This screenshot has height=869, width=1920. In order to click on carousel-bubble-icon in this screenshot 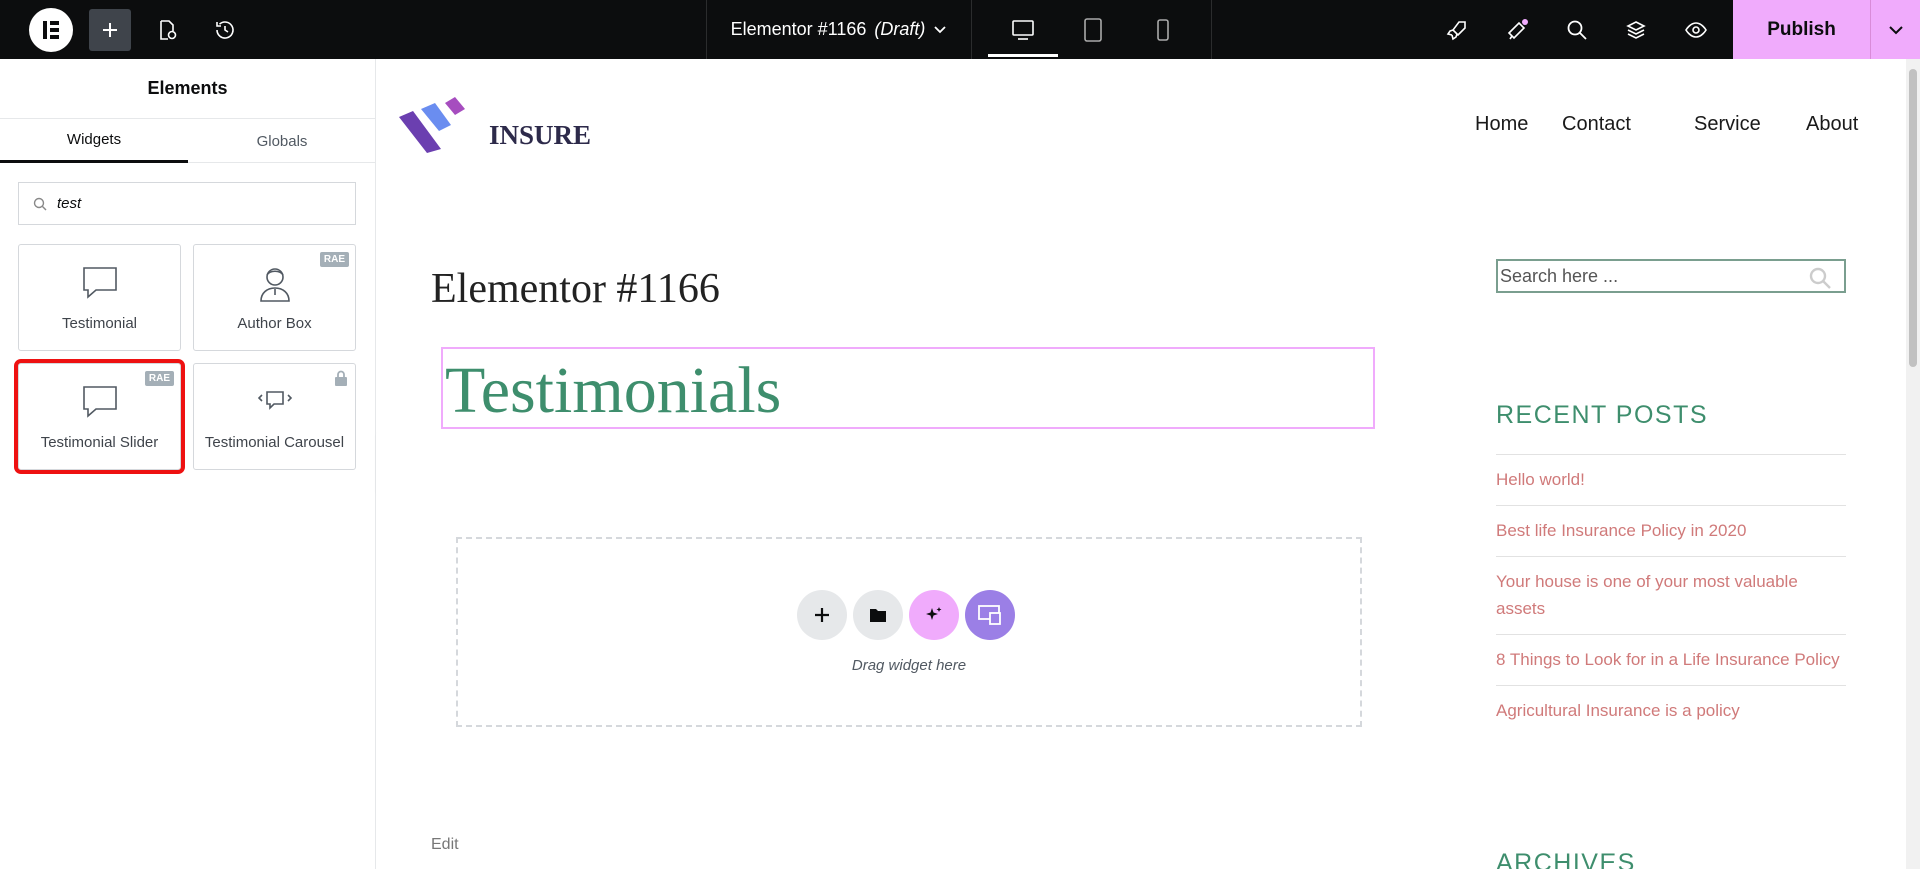, I will do `click(274, 400)`.